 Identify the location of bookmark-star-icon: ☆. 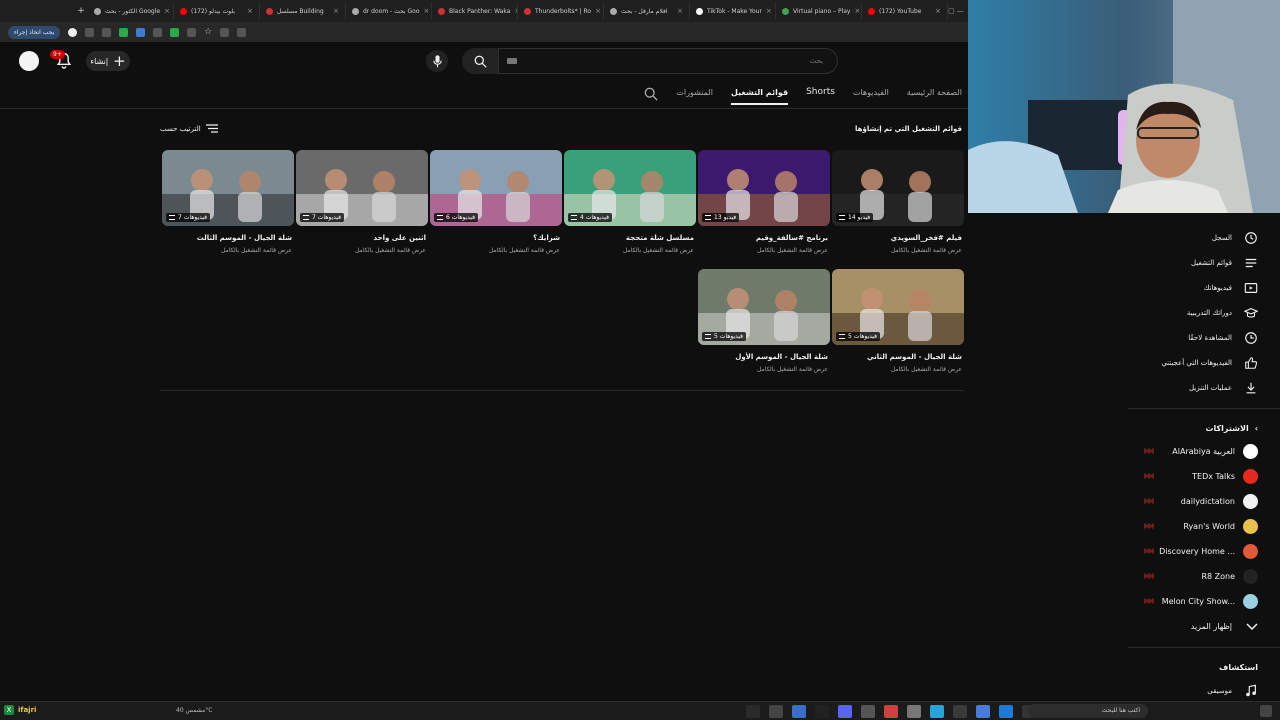
(208, 32).